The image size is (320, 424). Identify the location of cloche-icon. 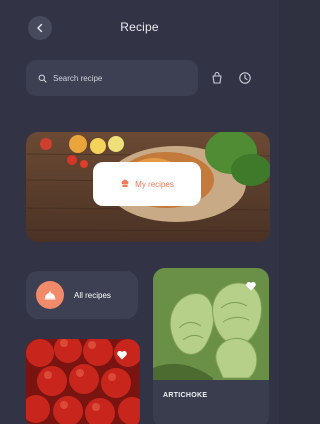
(50, 295).